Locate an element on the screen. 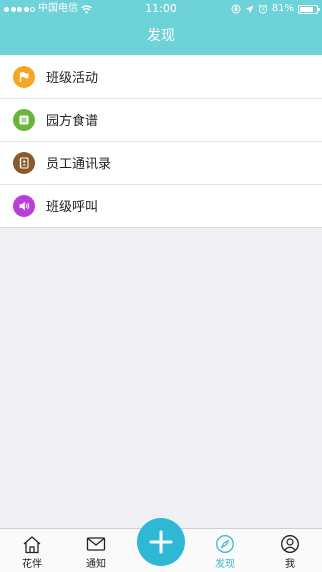 Image resolution: width=322 pixels, height=572 pixels. list-item-school-menu: 园方食谱 is located at coordinates (161, 119).